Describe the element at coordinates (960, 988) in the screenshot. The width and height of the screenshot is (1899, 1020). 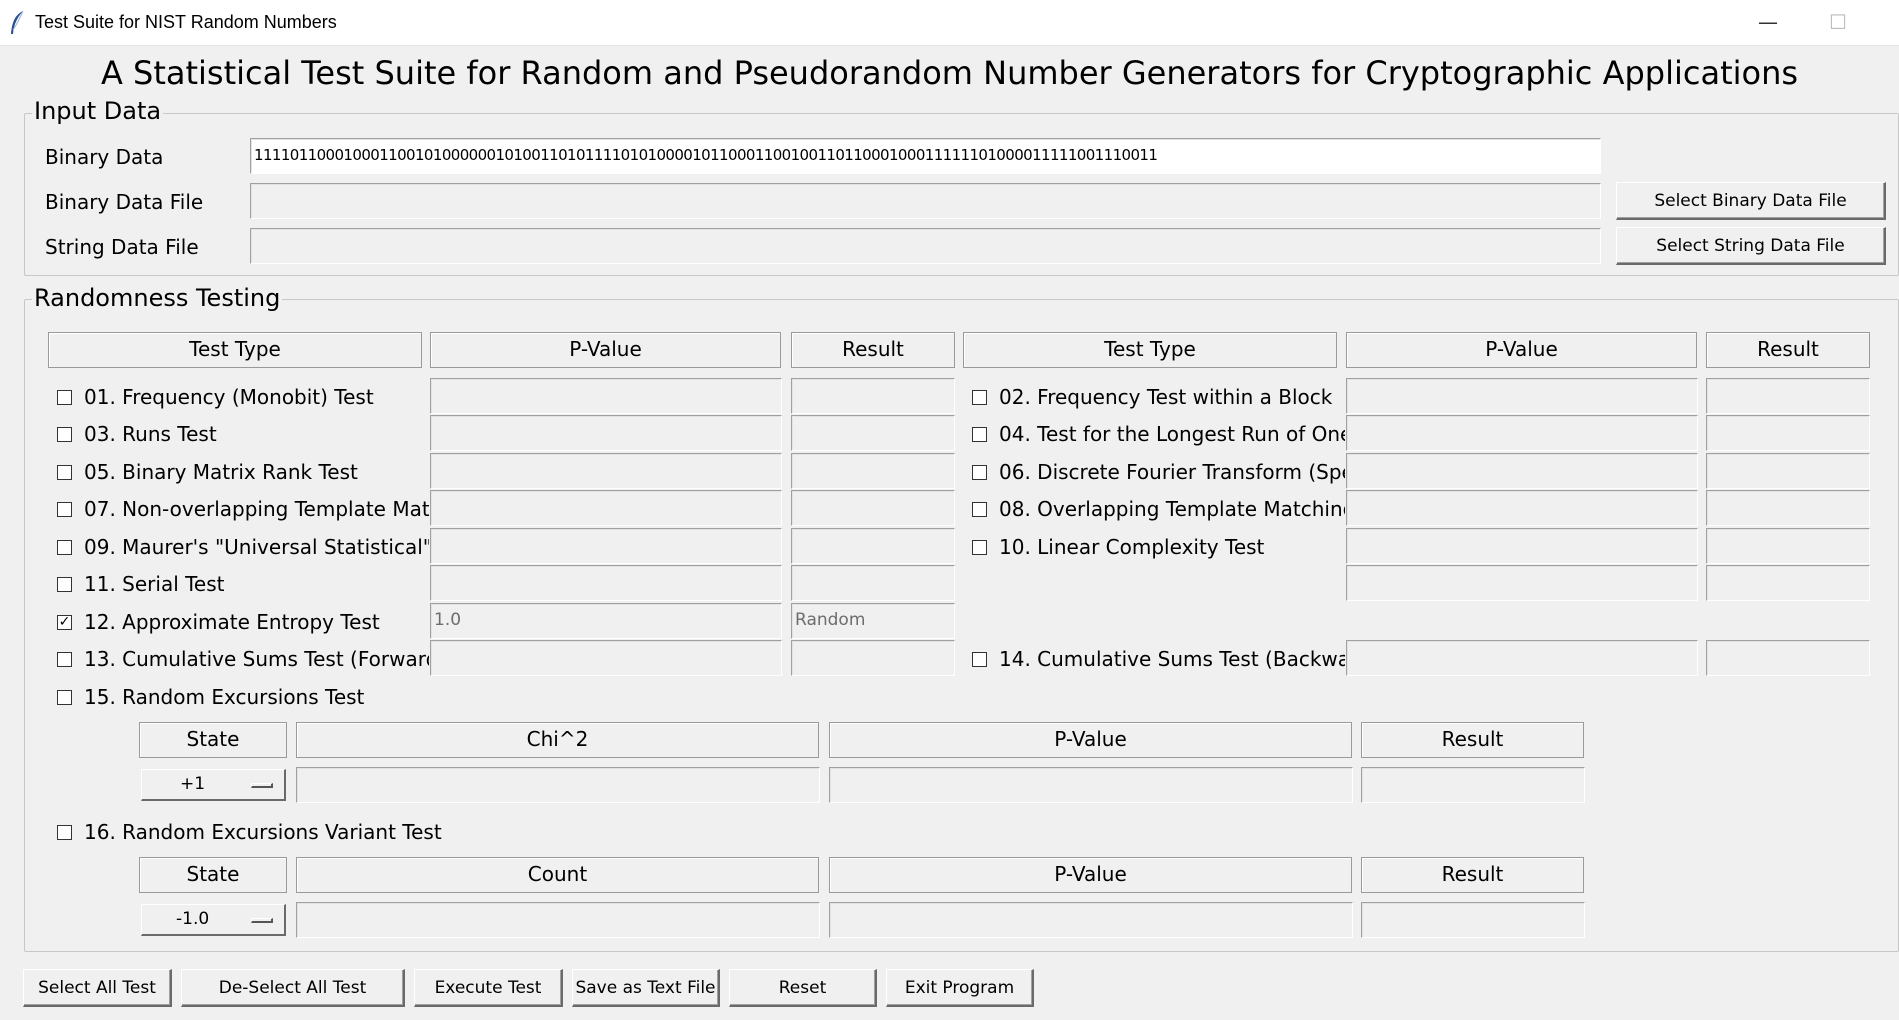
I see `exit-button: Exit Program` at that location.